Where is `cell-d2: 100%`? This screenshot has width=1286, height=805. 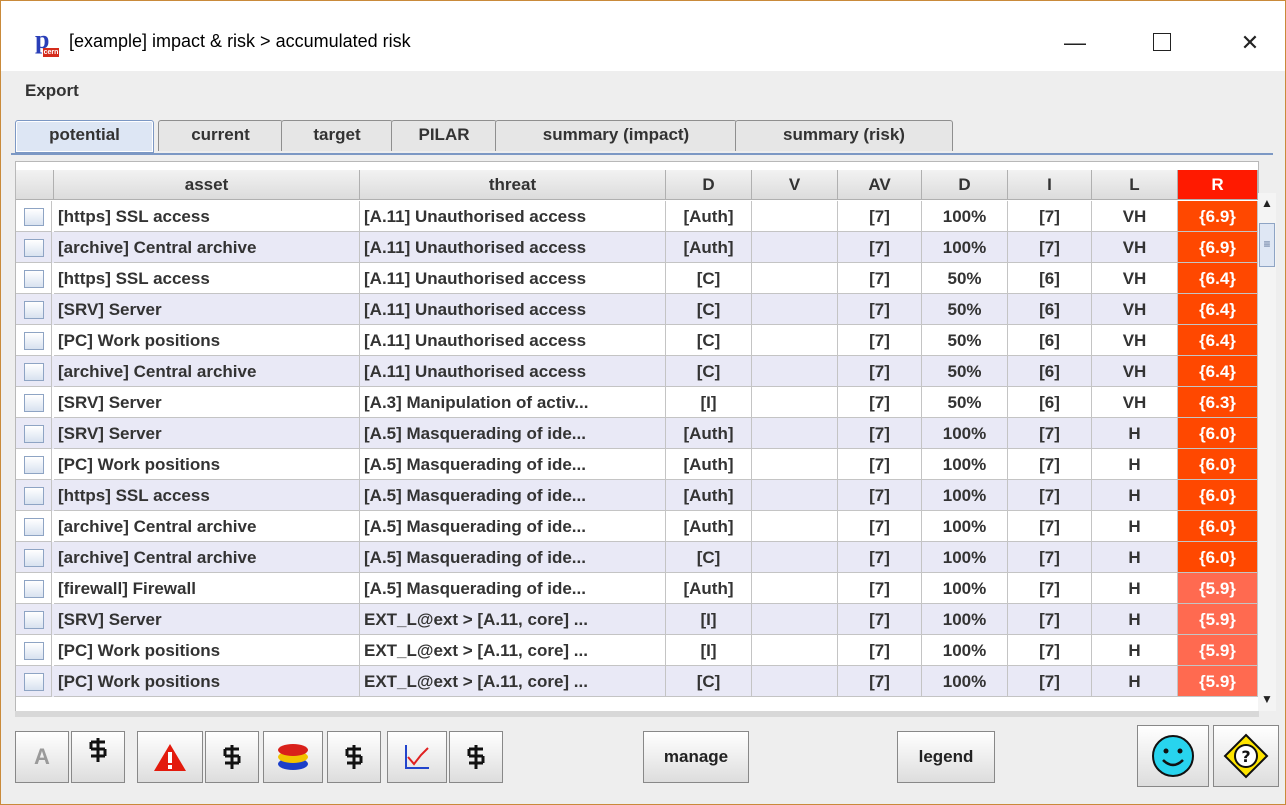 cell-d2: 100% is located at coordinates (965, 433).